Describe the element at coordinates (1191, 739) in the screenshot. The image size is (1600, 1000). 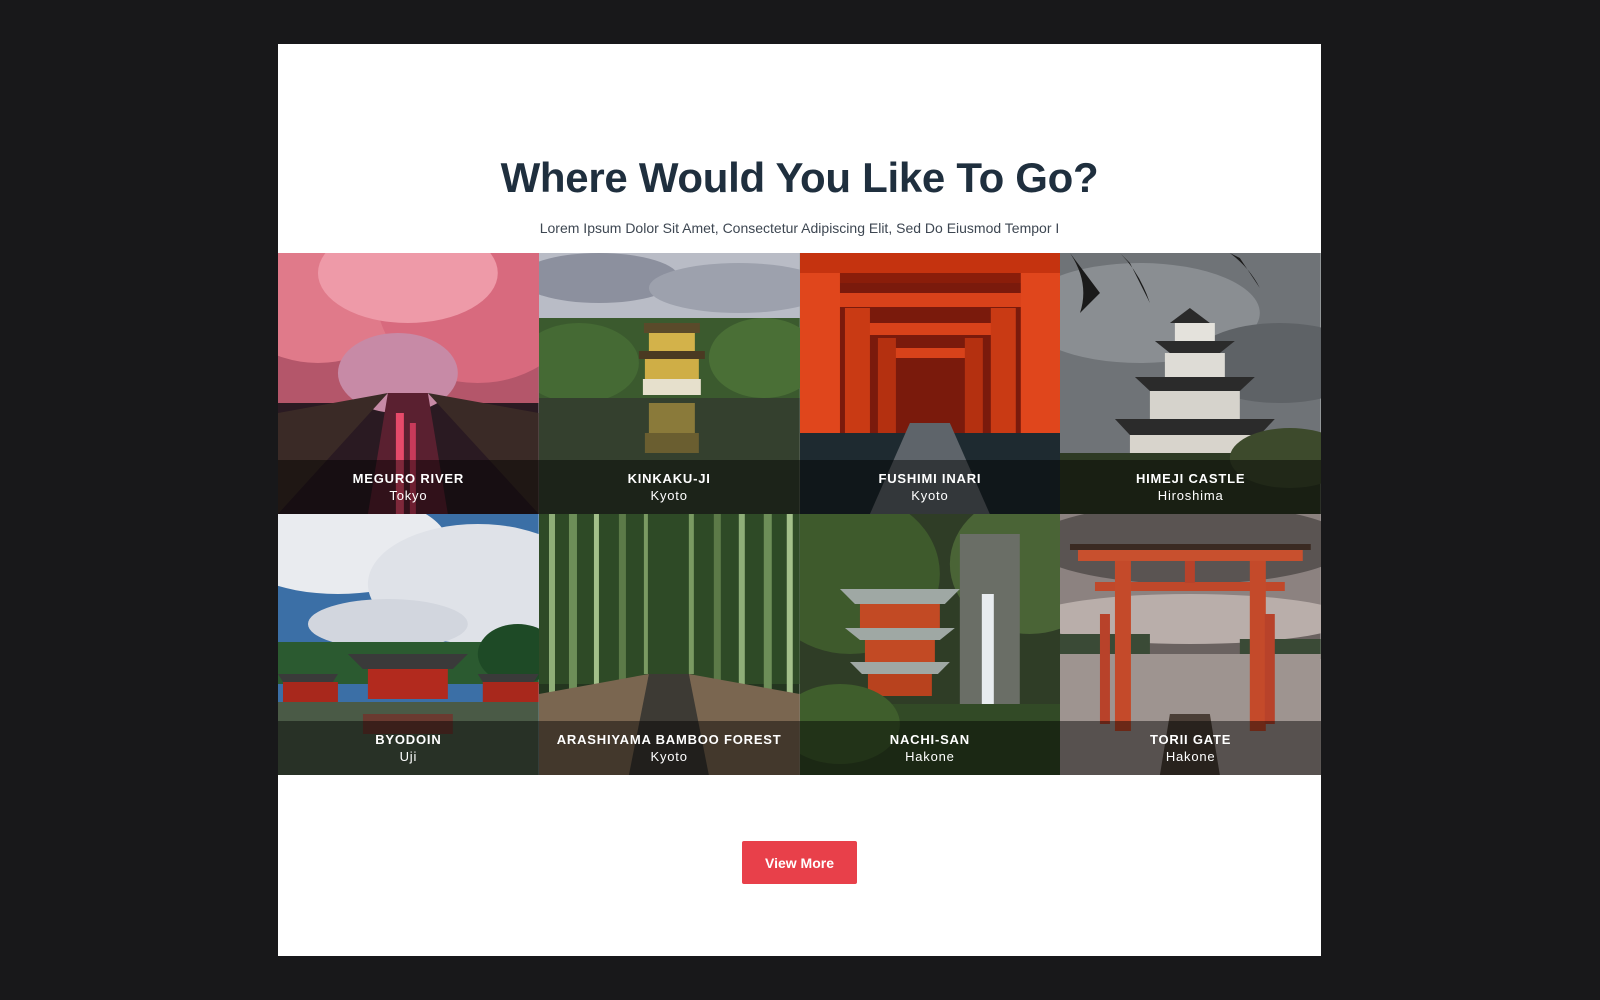
I see `destination-name: TORII GATE` at that location.